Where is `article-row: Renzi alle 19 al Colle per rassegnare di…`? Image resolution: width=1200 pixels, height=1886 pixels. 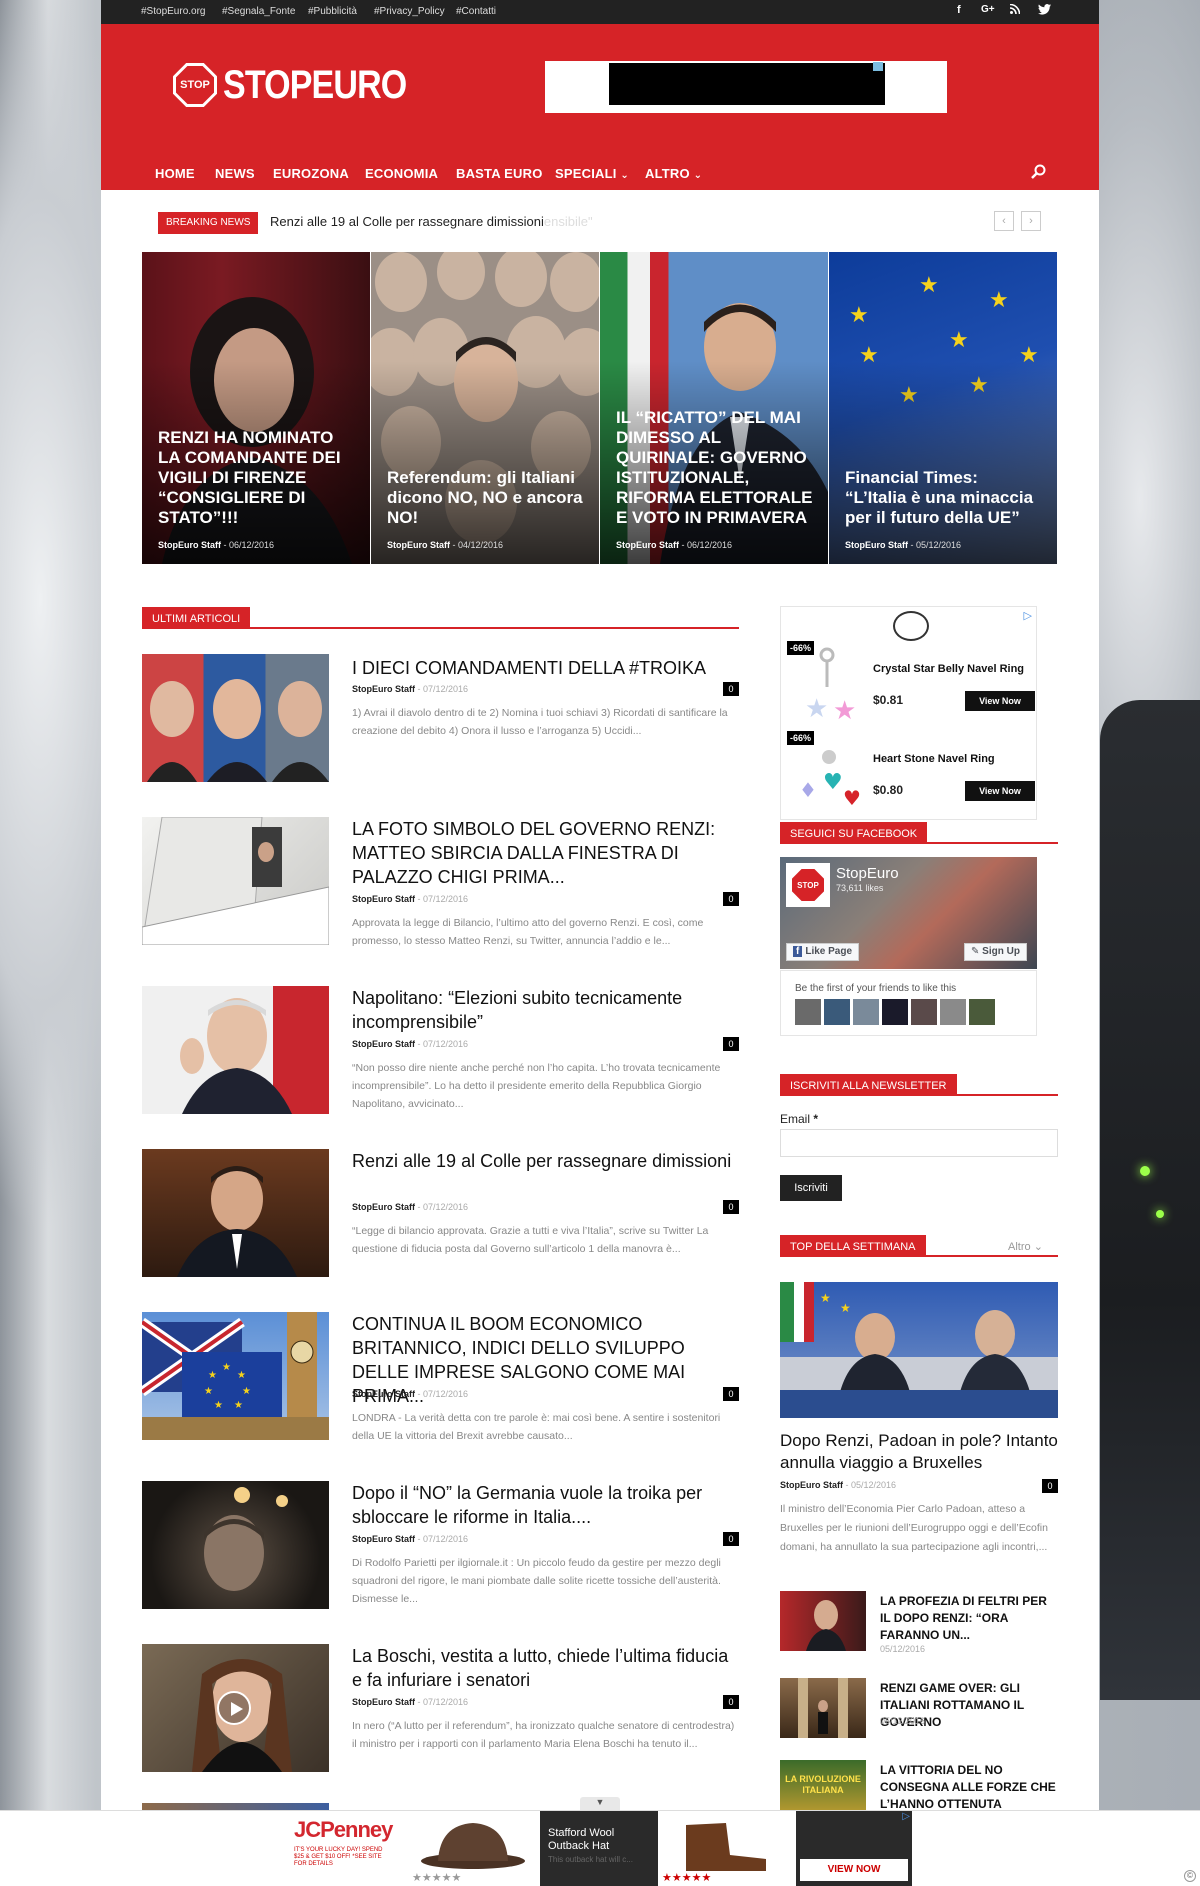
article-row: Renzi alle 19 al Colle per rassegnare di… is located at coordinates (440, 1214).